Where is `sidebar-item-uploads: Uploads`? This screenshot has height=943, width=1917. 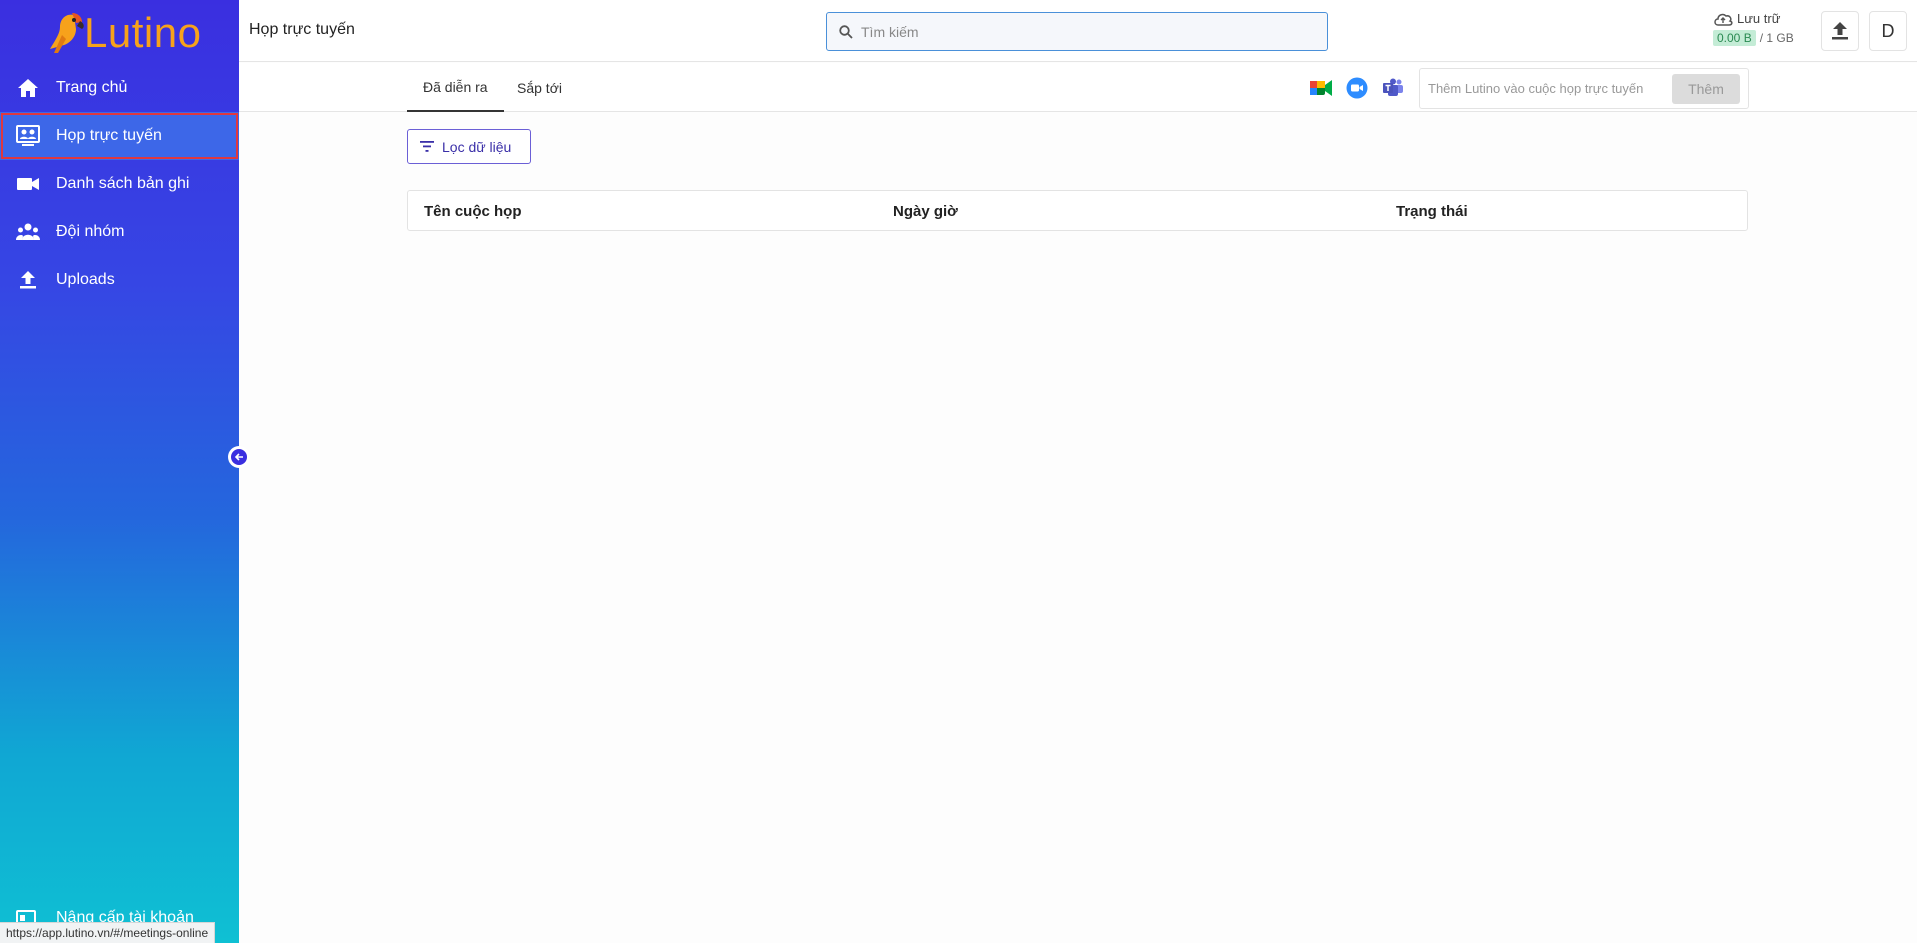 sidebar-item-uploads: Uploads is located at coordinates (119, 280).